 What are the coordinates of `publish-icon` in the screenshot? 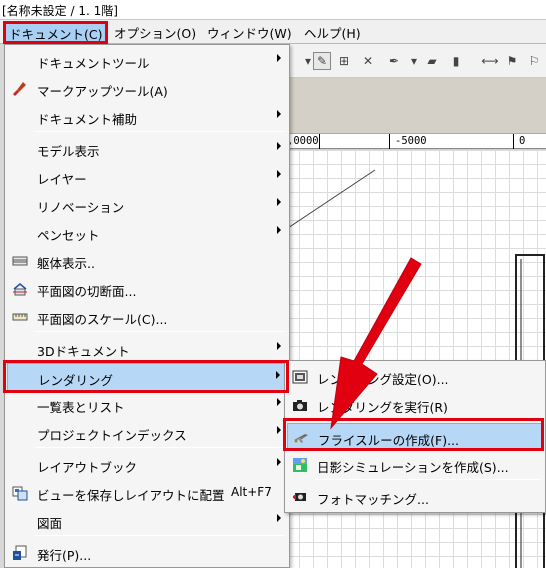 It's located at (20, 553).